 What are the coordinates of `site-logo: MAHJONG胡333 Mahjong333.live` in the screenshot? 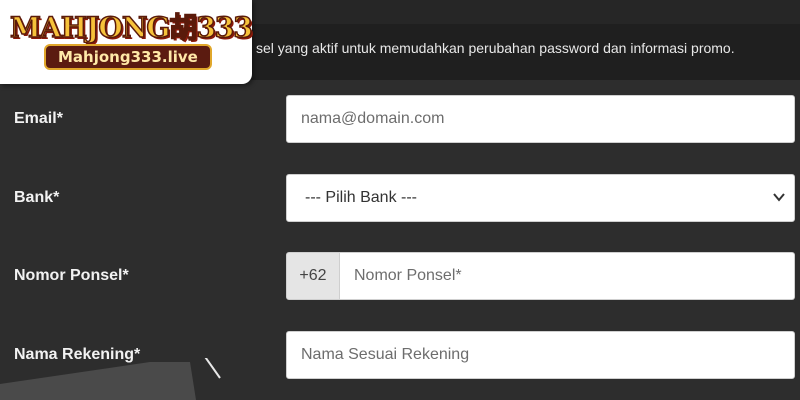 It's located at (127, 42).